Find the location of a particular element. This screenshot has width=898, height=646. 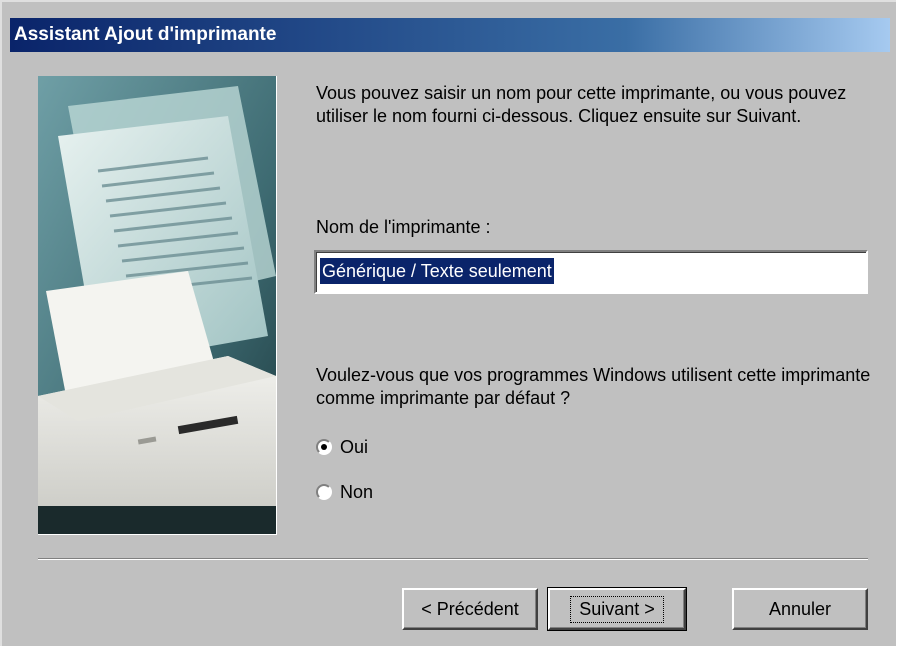

radio-oui-label: Oui is located at coordinates (354, 447).